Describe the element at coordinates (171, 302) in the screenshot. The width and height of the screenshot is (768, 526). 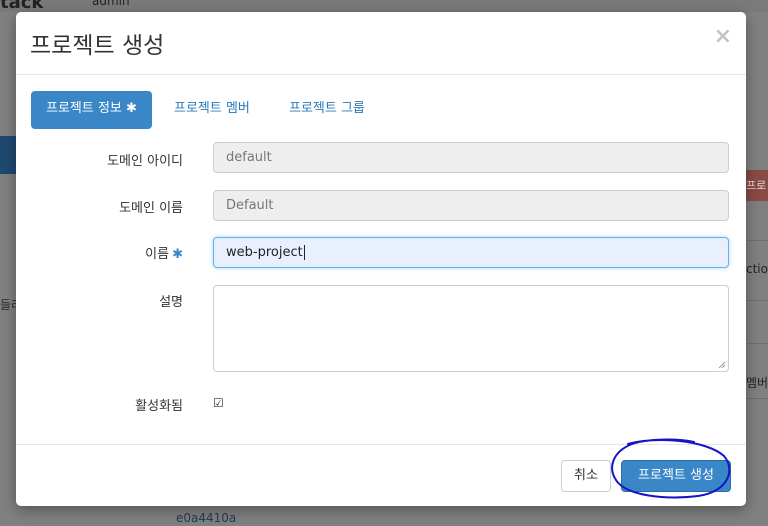
I see `description-label: 설명` at that location.